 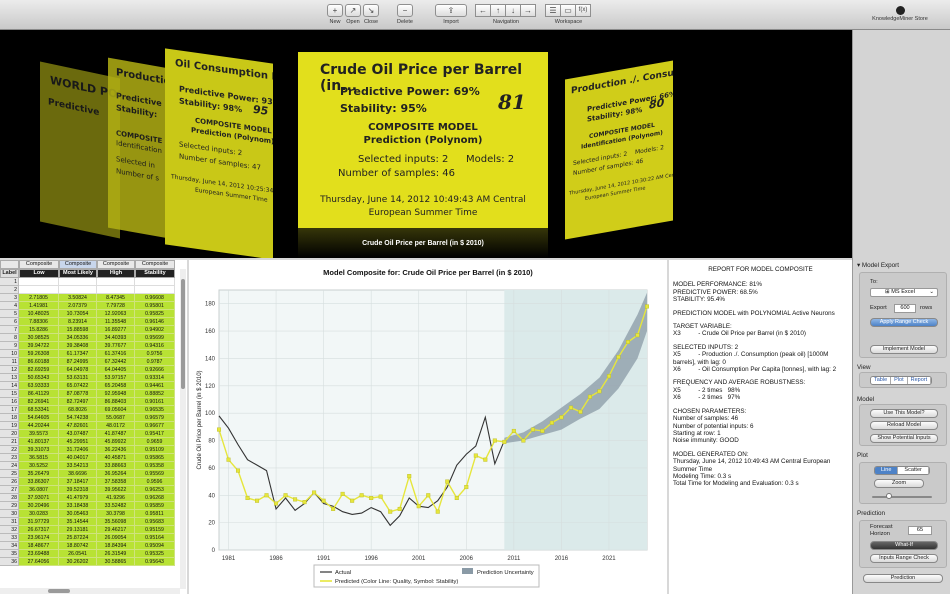 I want to click on table-row: 4 1.41981 2.07379 7.79728 0.95801, so click(x=90, y=306).